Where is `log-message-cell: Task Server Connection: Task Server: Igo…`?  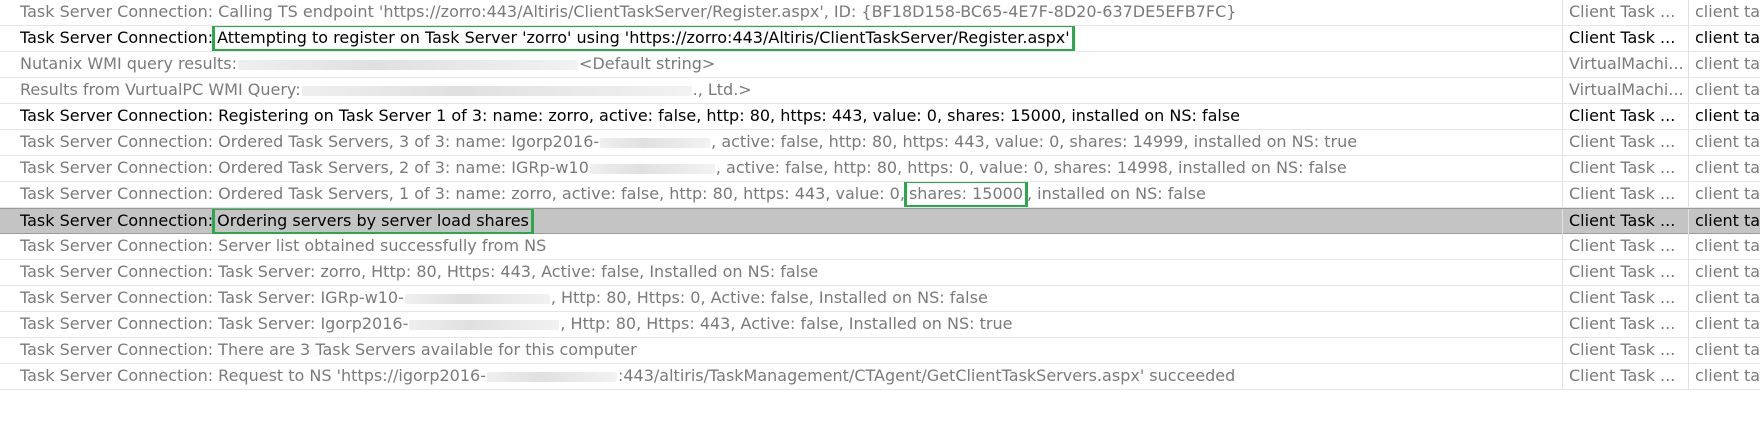
log-message-cell: Task Server Connection: Task Server: Igo… is located at coordinates (788, 324).